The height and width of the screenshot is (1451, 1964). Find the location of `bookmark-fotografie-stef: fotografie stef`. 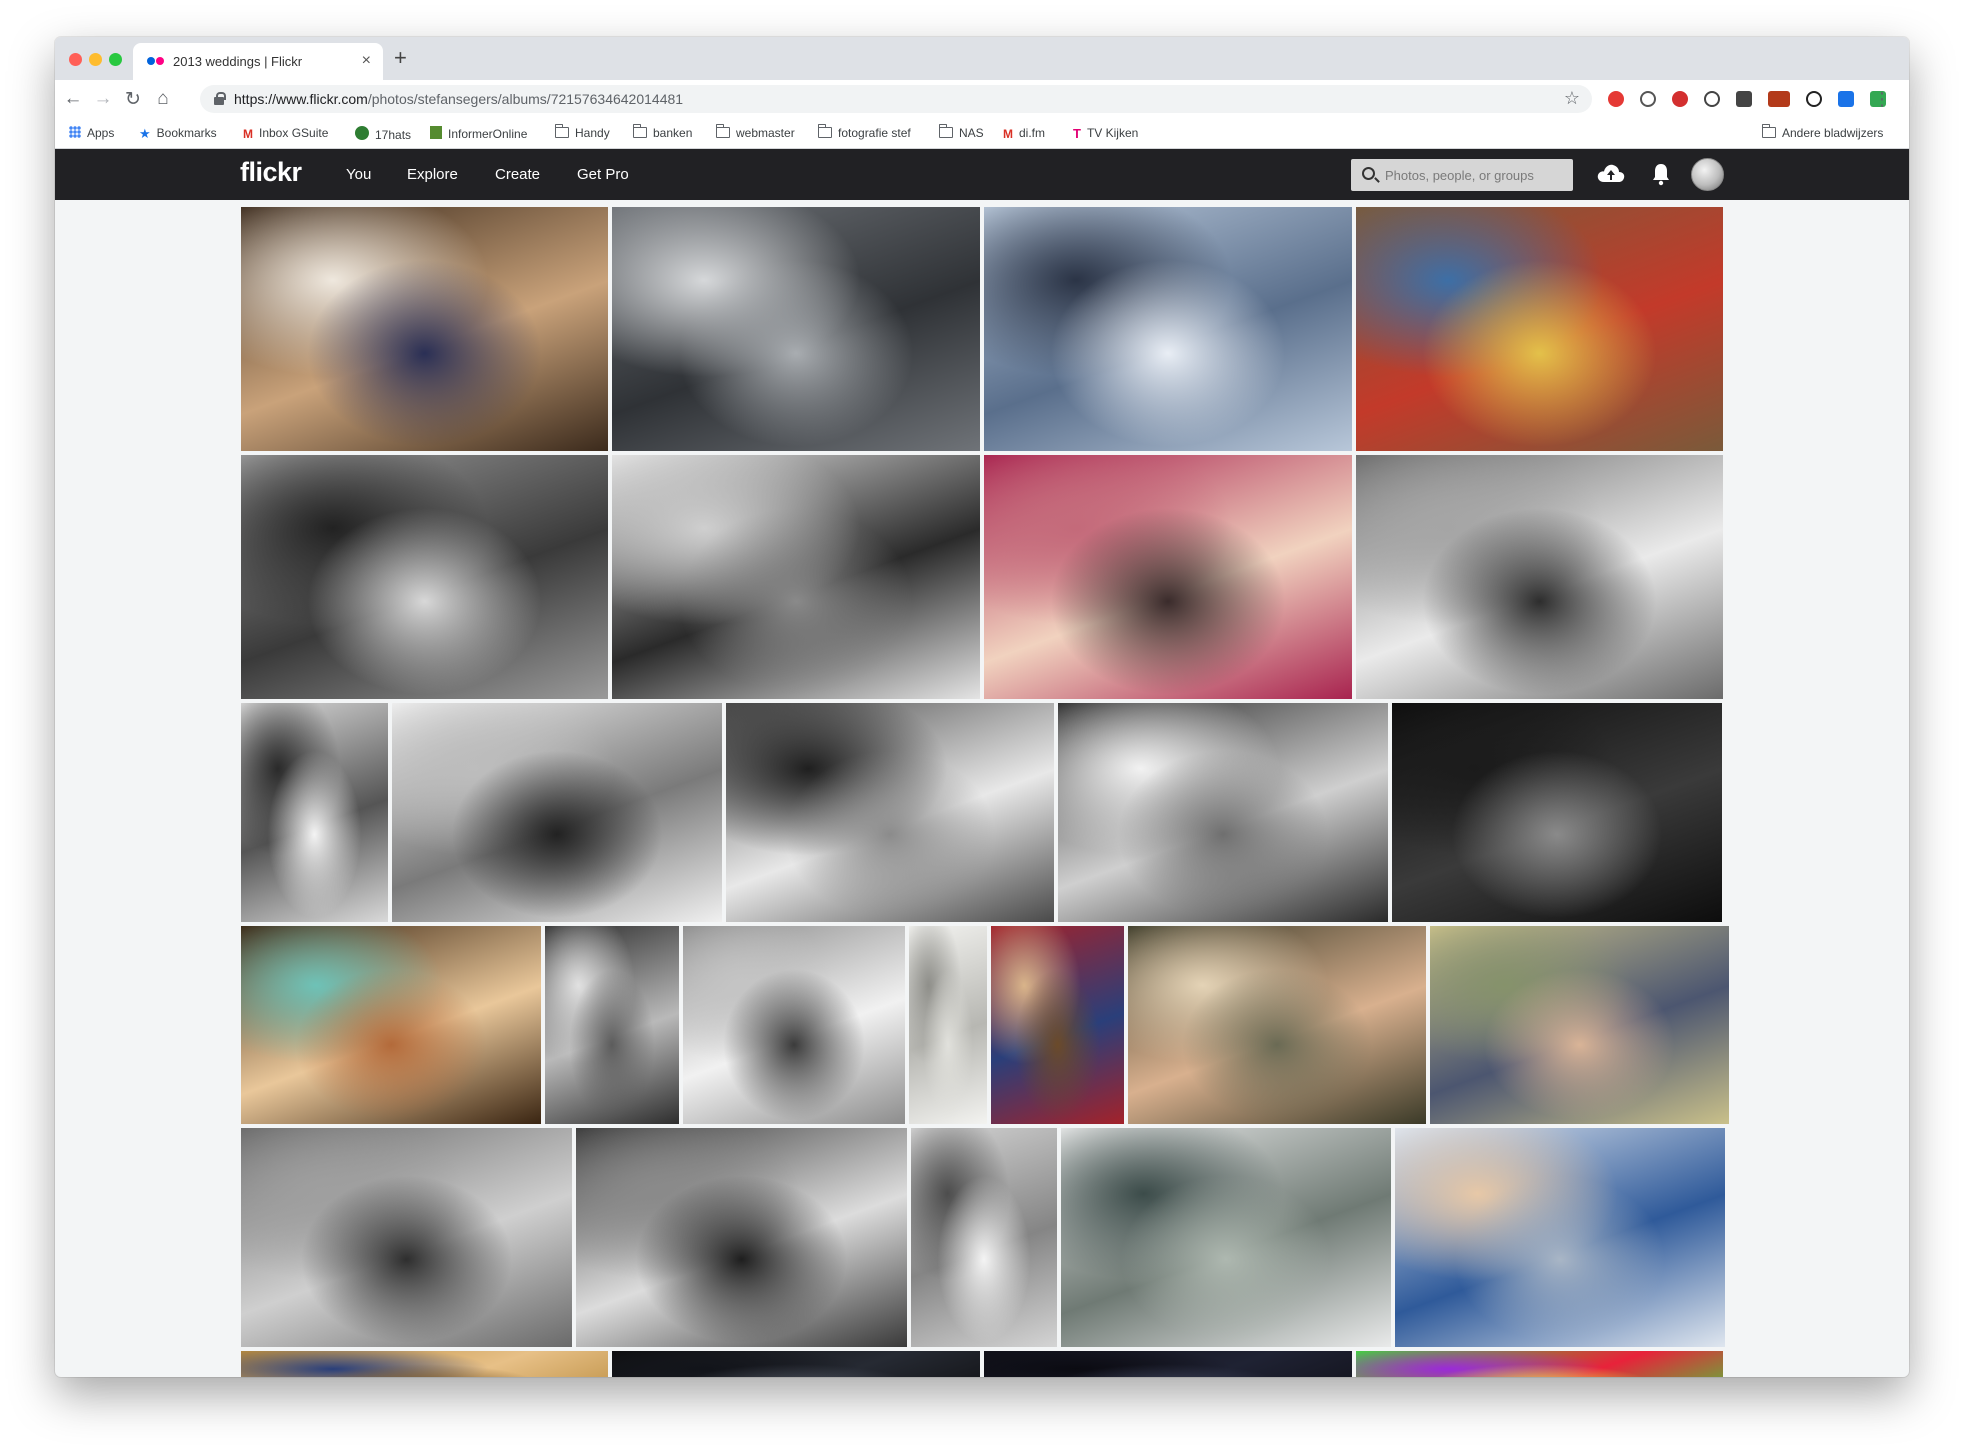

bookmark-fotografie-stef: fotografie stef is located at coordinates (864, 132).